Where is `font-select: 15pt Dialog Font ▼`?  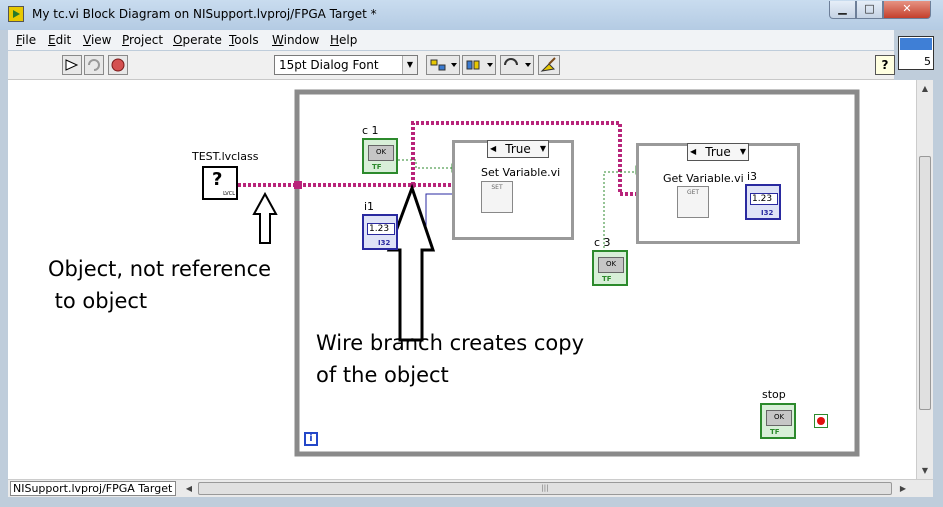
font-select: 15pt Dialog Font ▼ is located at coordinates (346, 65).